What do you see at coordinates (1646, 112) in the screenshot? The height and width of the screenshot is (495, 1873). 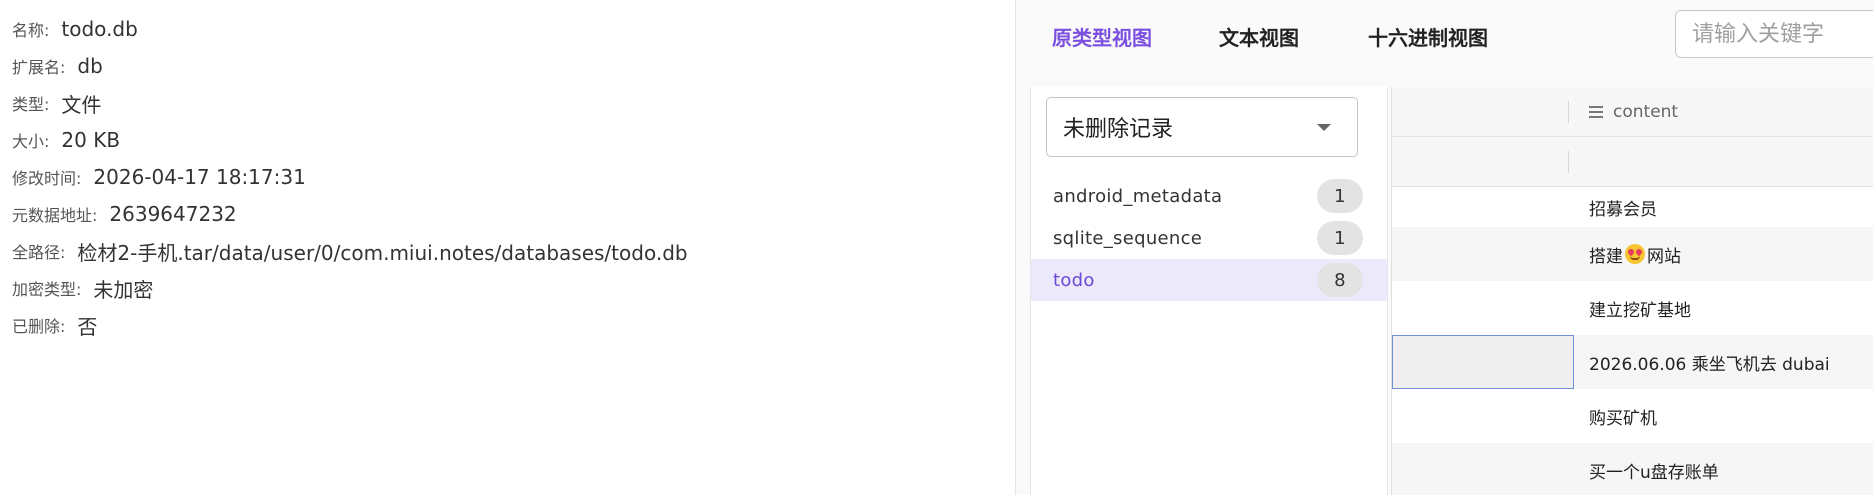 I see `column-header-label: content` at bounding box center [1646, 112].